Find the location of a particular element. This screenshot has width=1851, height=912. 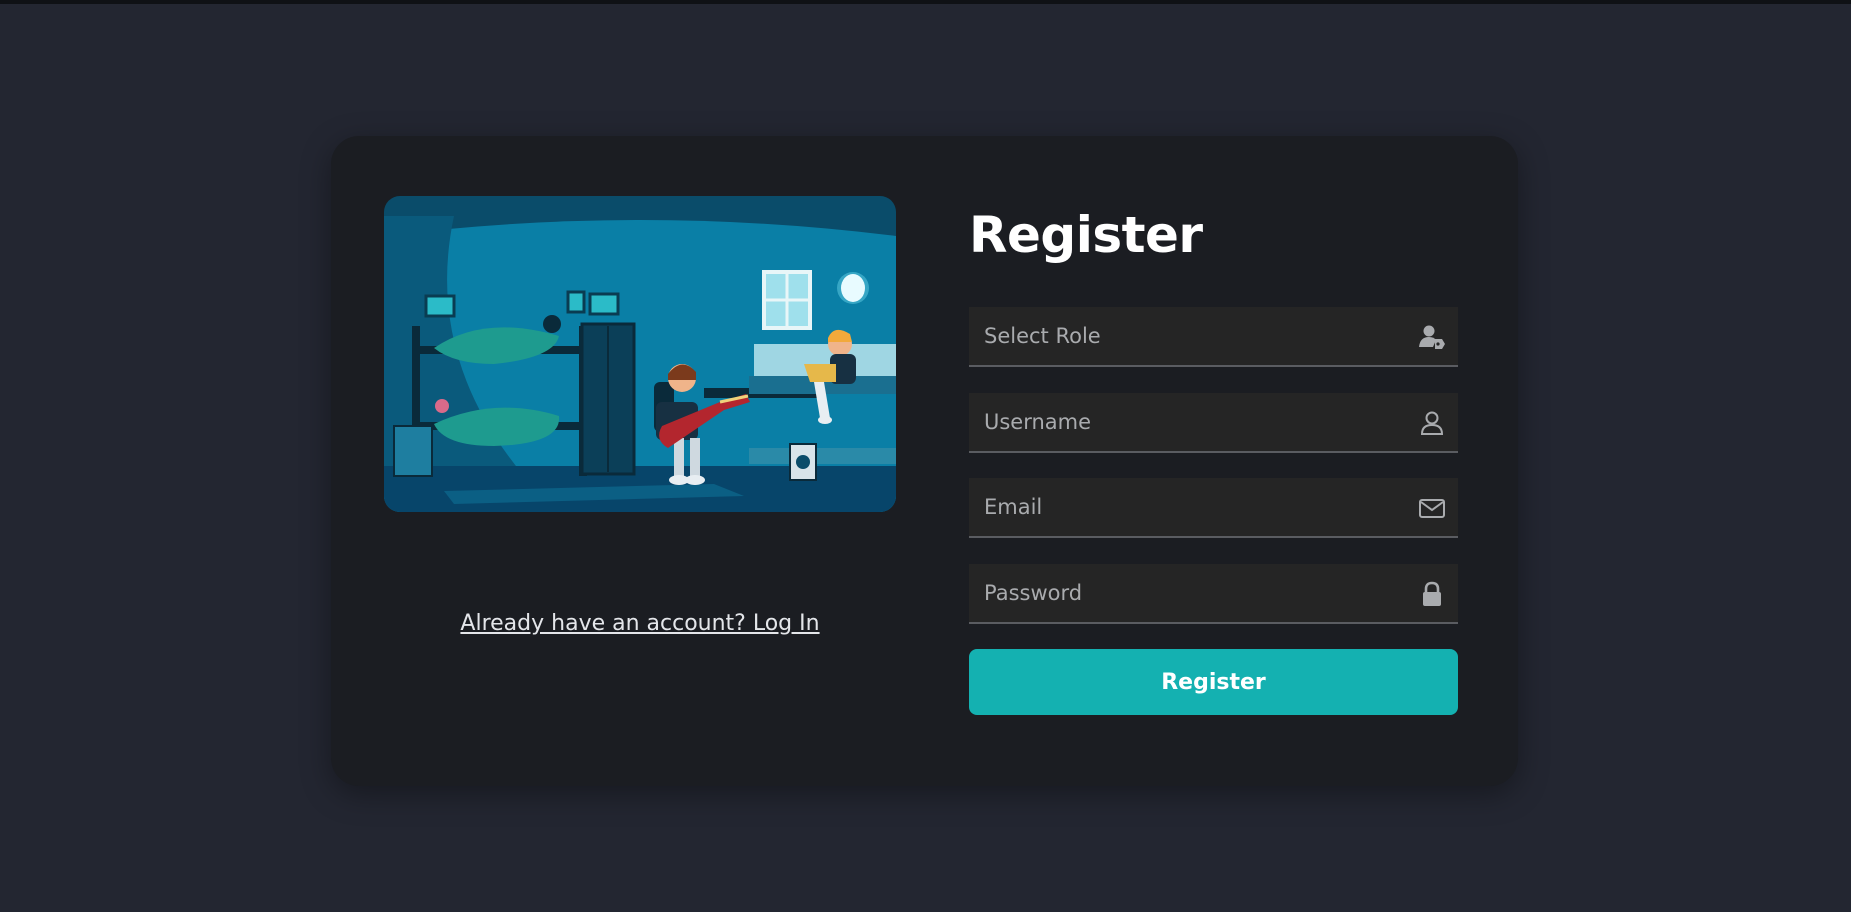

register-button: Register is located at coordinates (1213, 682).